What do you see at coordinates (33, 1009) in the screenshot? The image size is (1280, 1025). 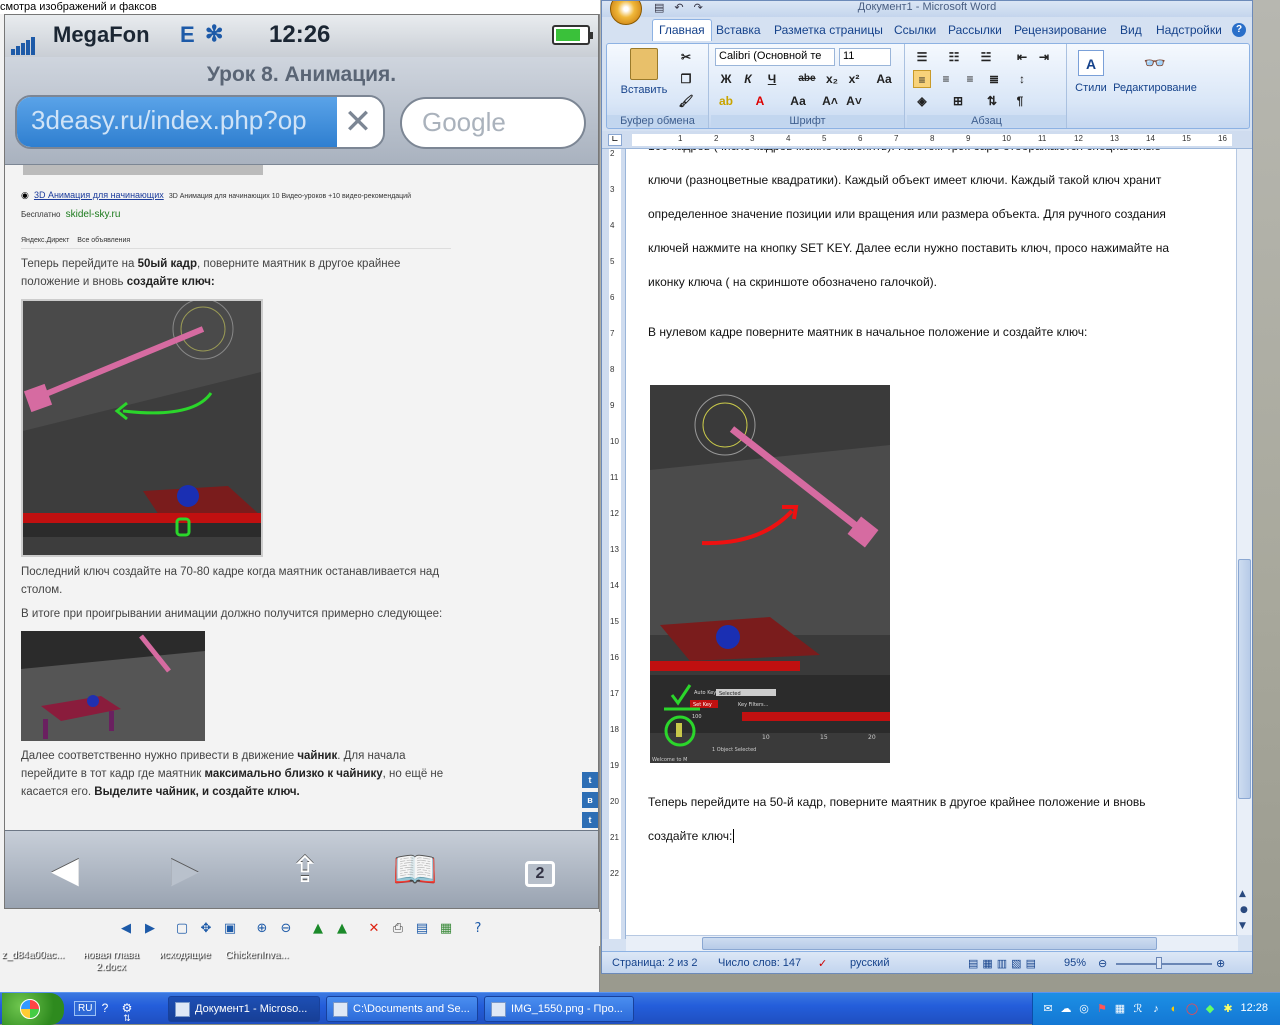 I see `start-button` at bounding box center [33, 1009].